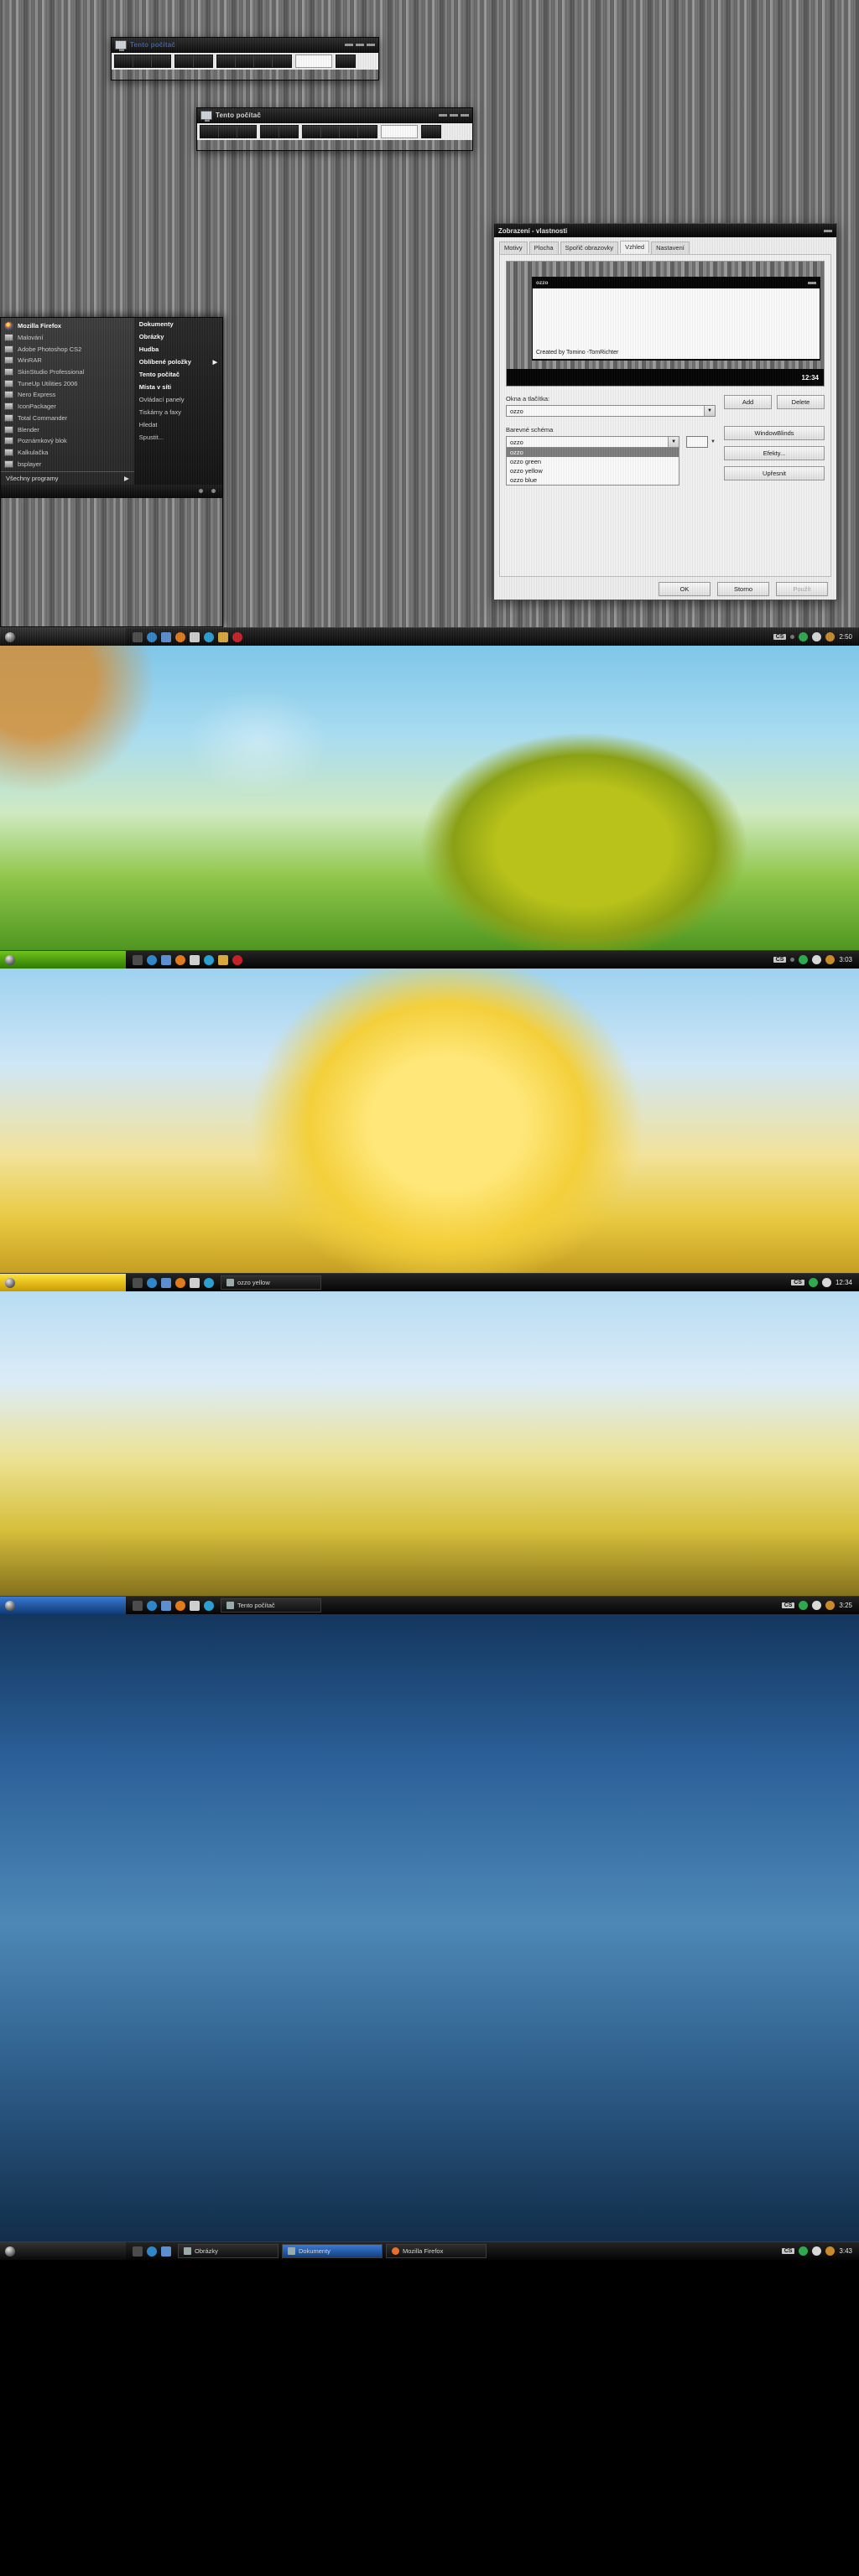 This screenshot has height=2576, width=859. What do you see at coordinates (845, 637) in the screenshot?
I see `clock: 2:50` at bounding box center [845, 637].